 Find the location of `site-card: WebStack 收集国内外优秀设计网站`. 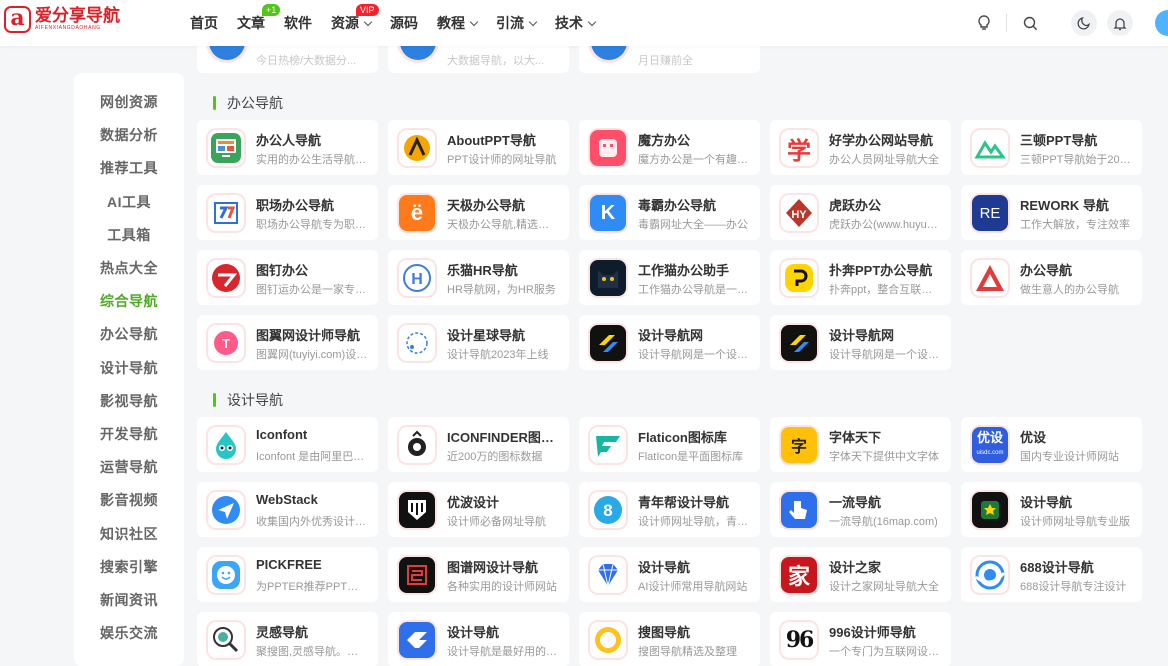

site-card: WebStack 收集国内外优秀设计网站 is located at coordinates (287, 509).